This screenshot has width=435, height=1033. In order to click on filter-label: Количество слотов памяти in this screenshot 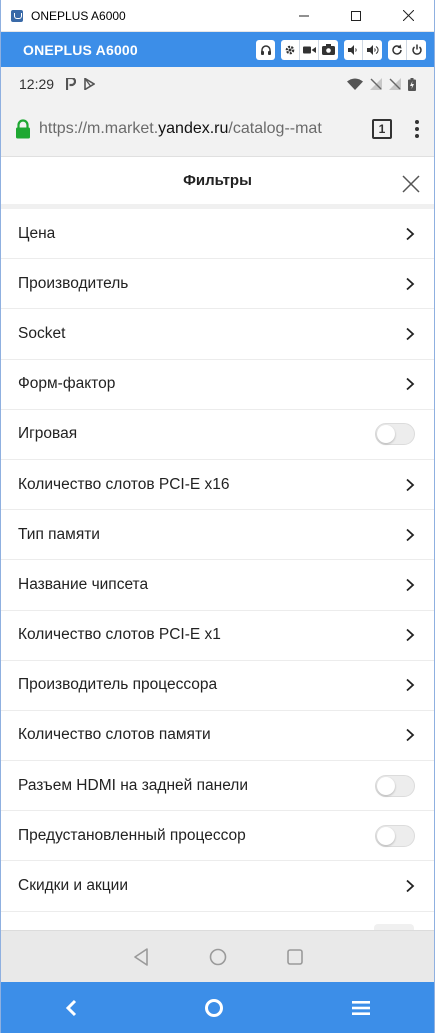, I will do `click(114, 735)`.